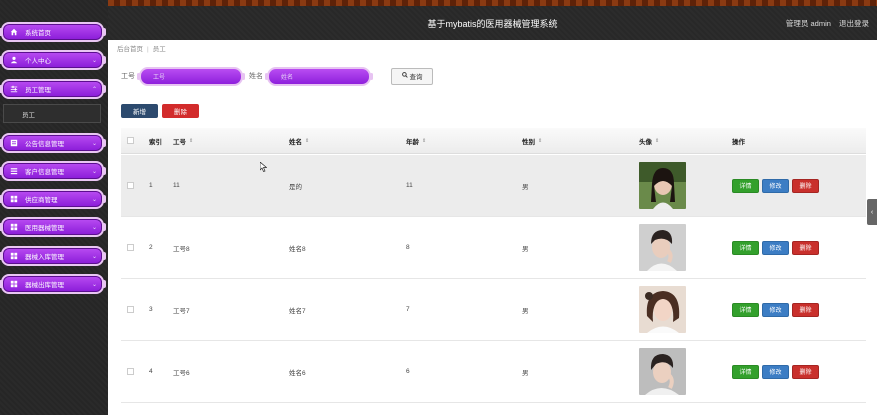  Describe the element at coordinates (44, 144) in the screenshot. I see `sidebar-item-label: 公告信息管理` at that location.